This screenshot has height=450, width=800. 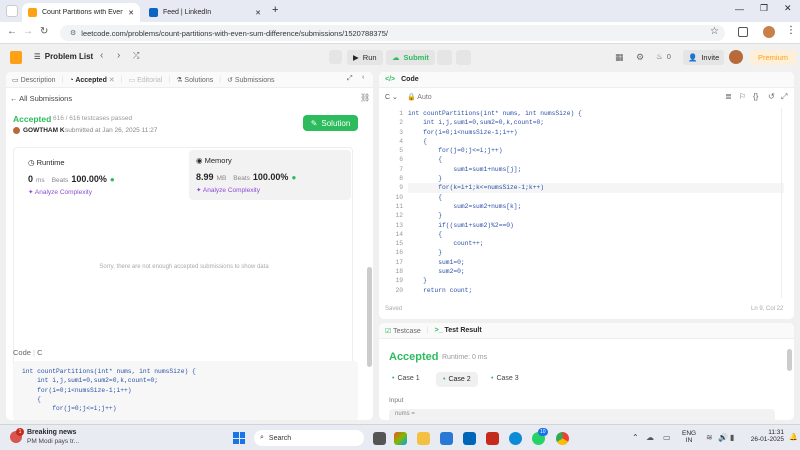 I want to click on forward-icon: →, so click(x=28, y=31).